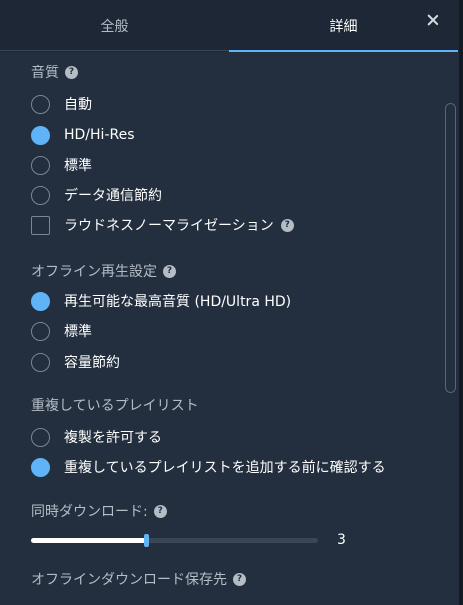 This screenshot has height=605, width=463. What do you see at coordinates (61, 331) in the screenshot?
I see `radio-offline-standard: 標準` at bounding box center [61, 331].